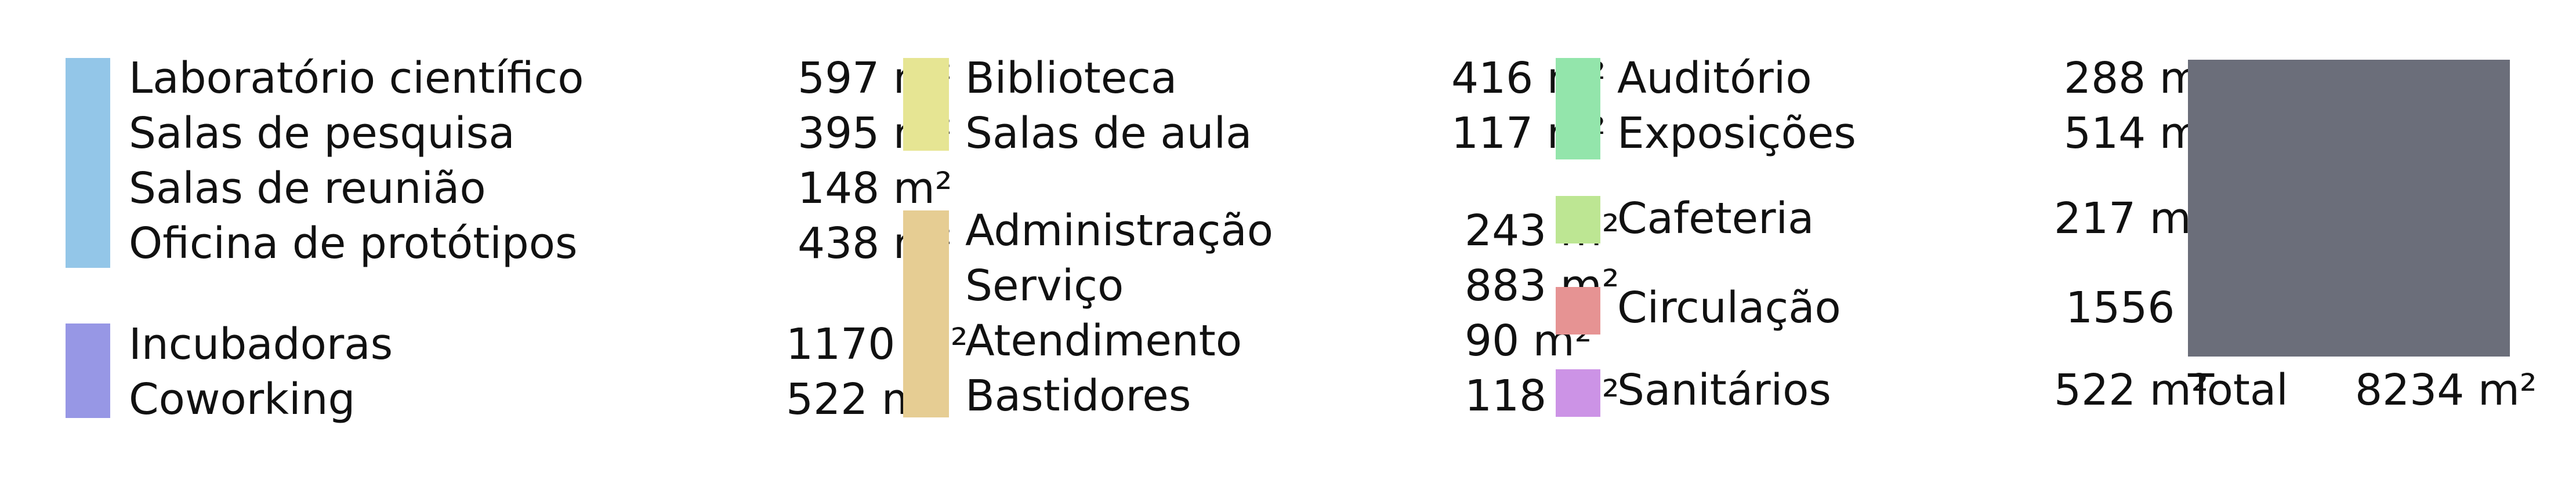  Describe the element at coordinates (1724, 390) in the screenshot. I see `space-label: Sanitários` at that location.